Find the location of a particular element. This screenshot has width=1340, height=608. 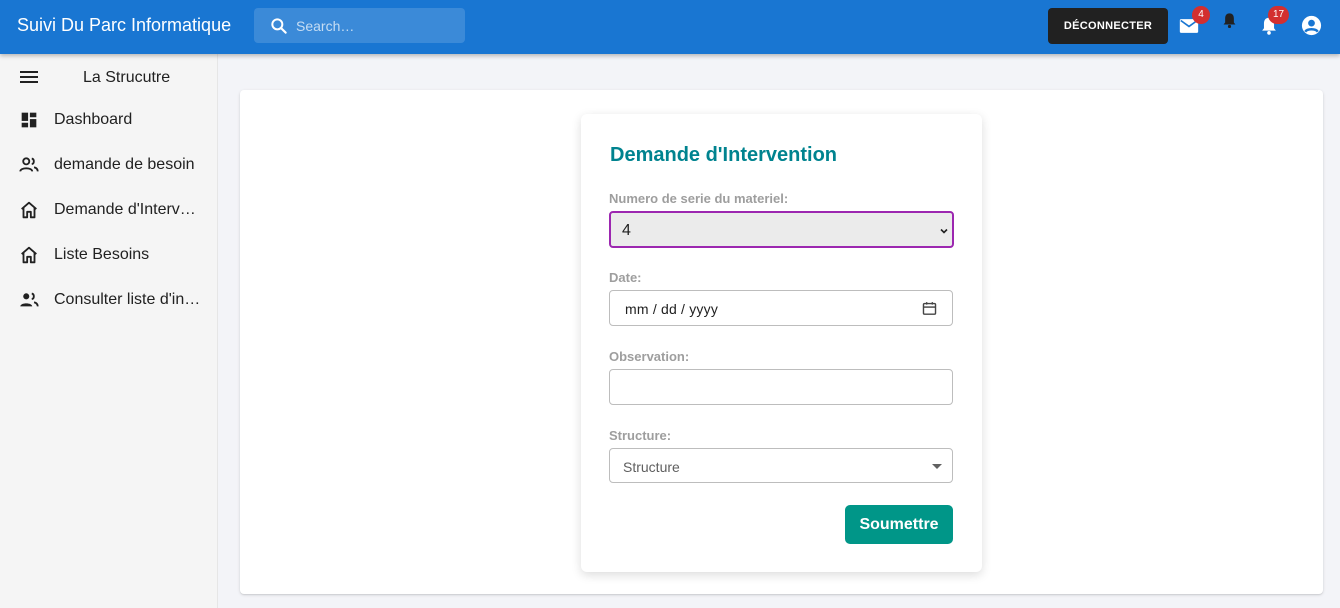

serial-number-select: 4 is located at coordinates (781, 229).